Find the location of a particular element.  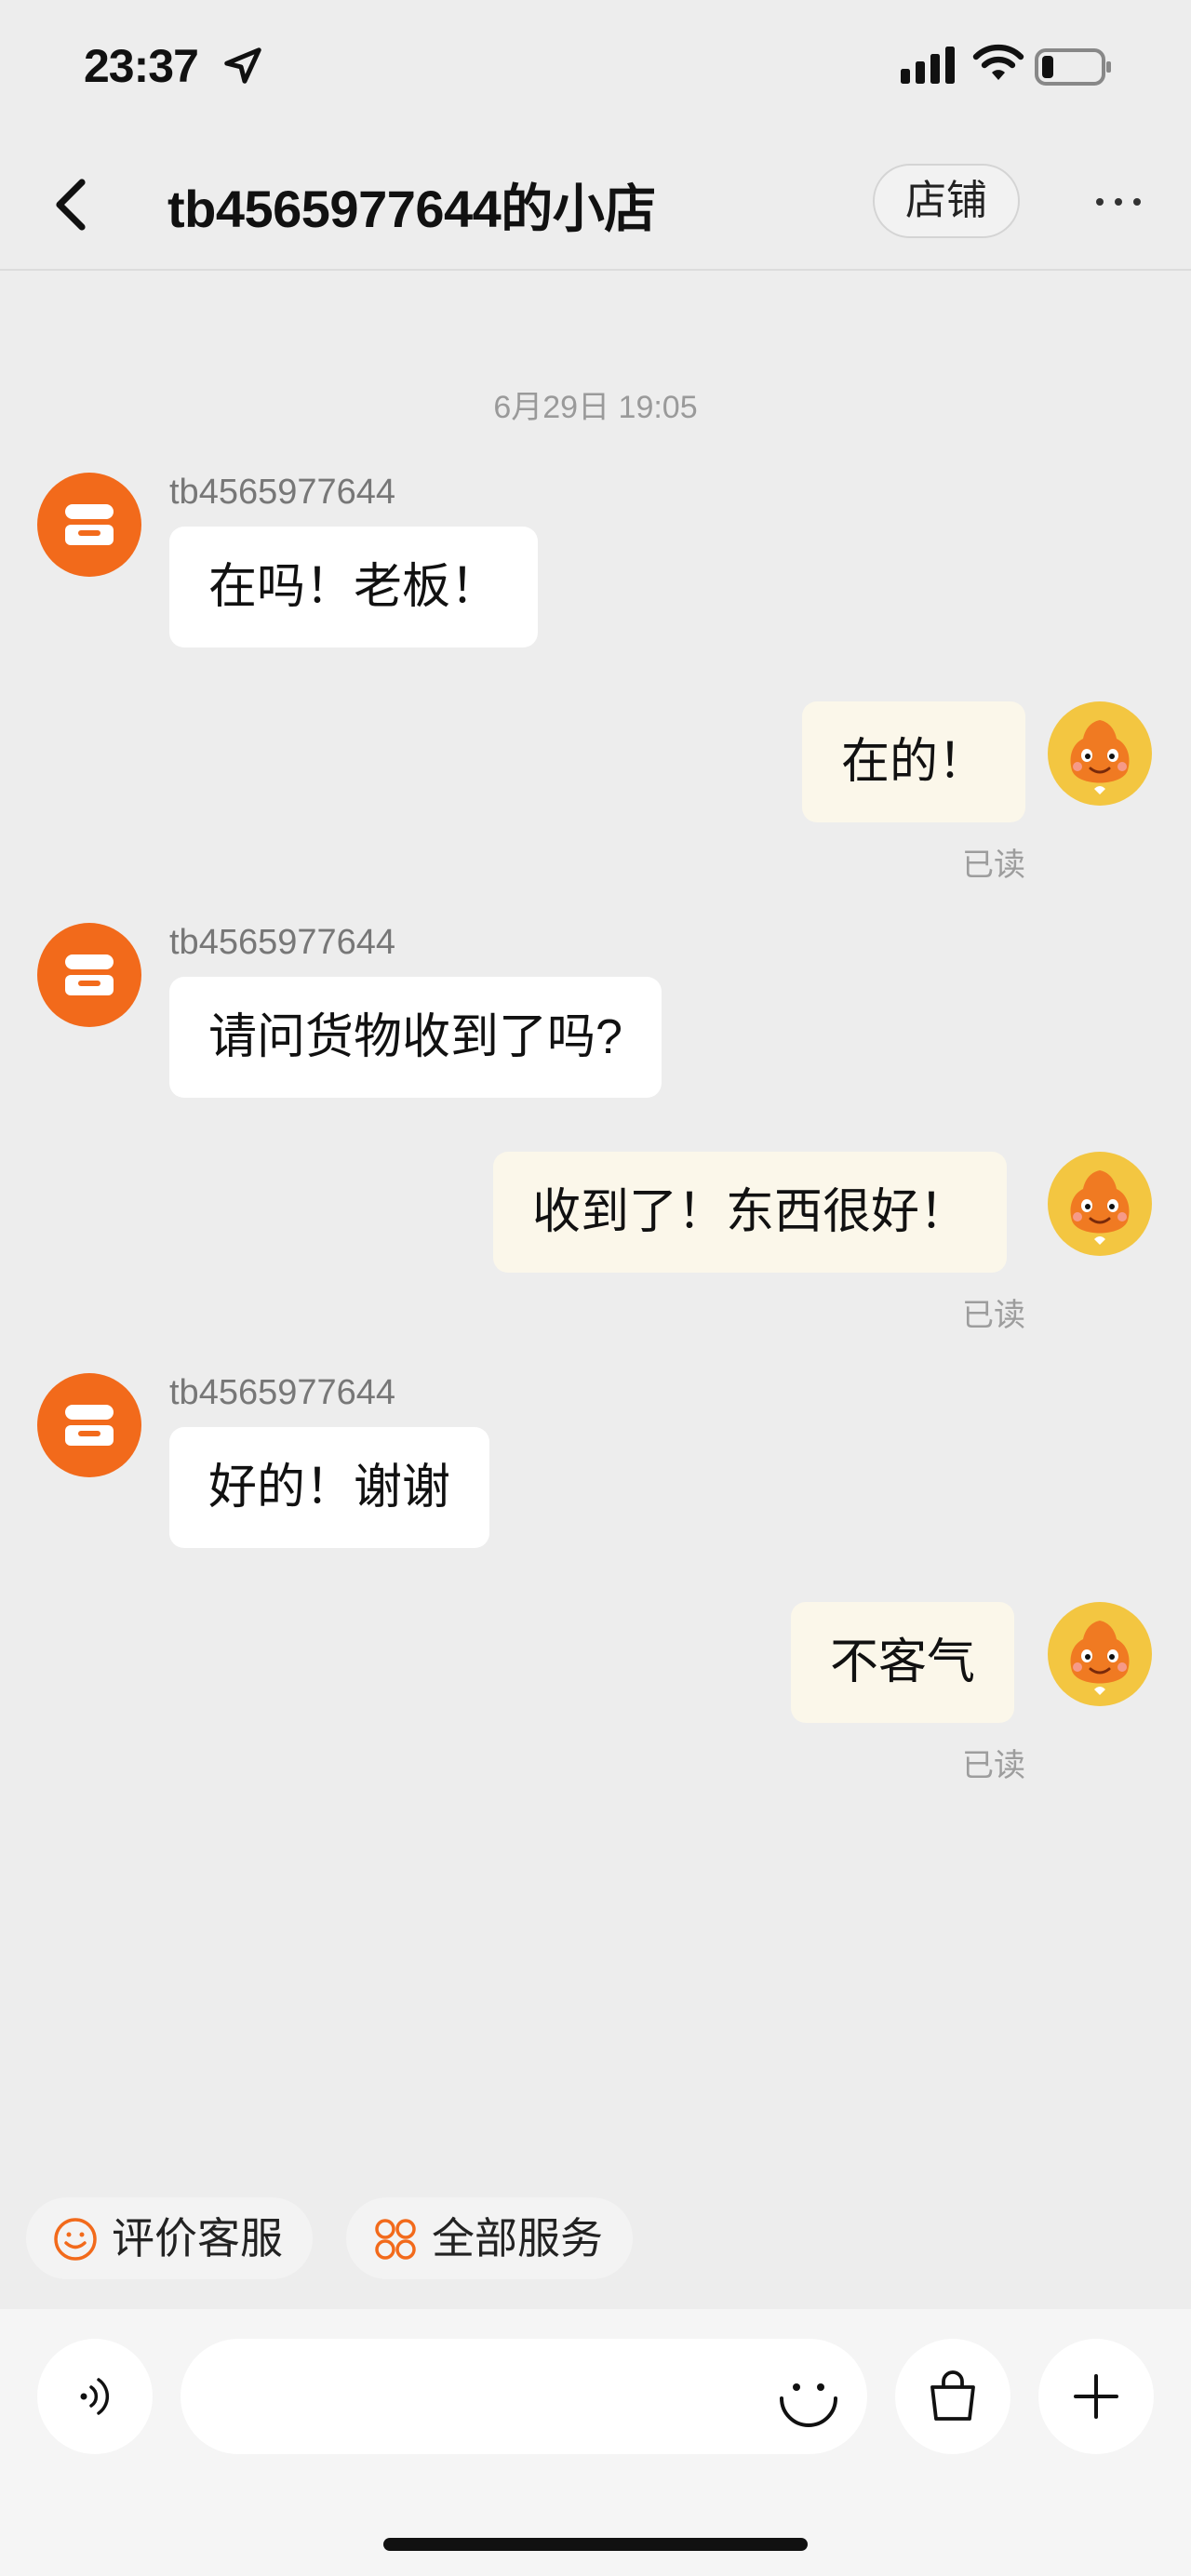

voice-wave-icon is located at coordinates (95, 2396).